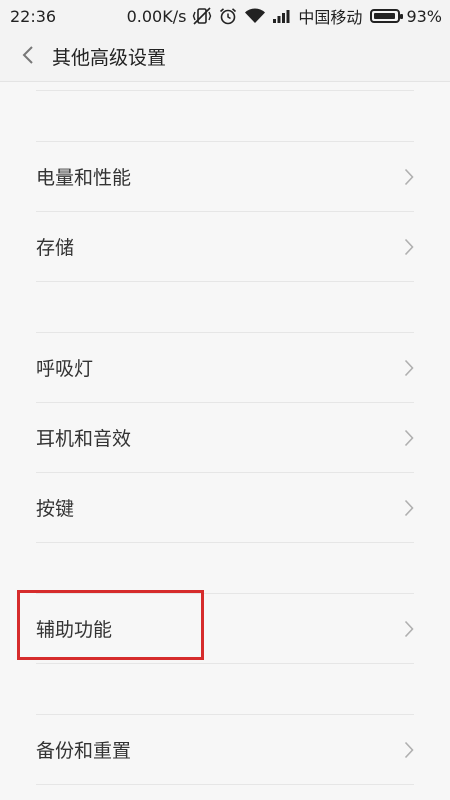 This screenshot has height=800, width=450. I want to click on title-bar: 其他高级设置, so click(225, 57).